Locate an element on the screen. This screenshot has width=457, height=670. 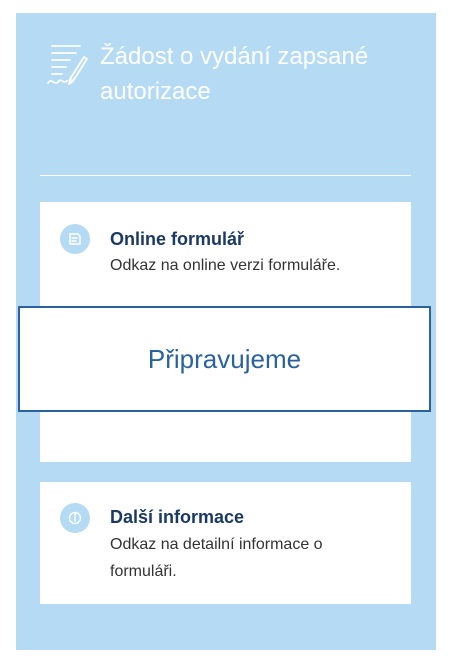
header-divider is located at coordinates (225, 175).